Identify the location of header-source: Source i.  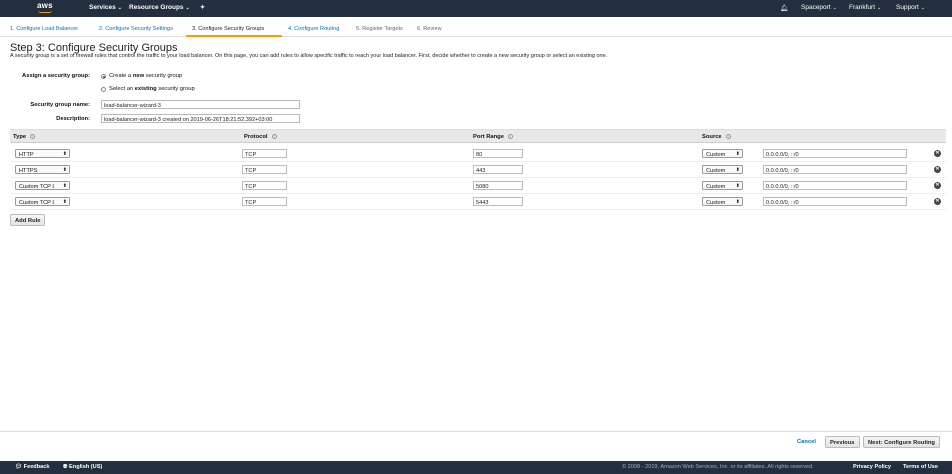
(716, 136).